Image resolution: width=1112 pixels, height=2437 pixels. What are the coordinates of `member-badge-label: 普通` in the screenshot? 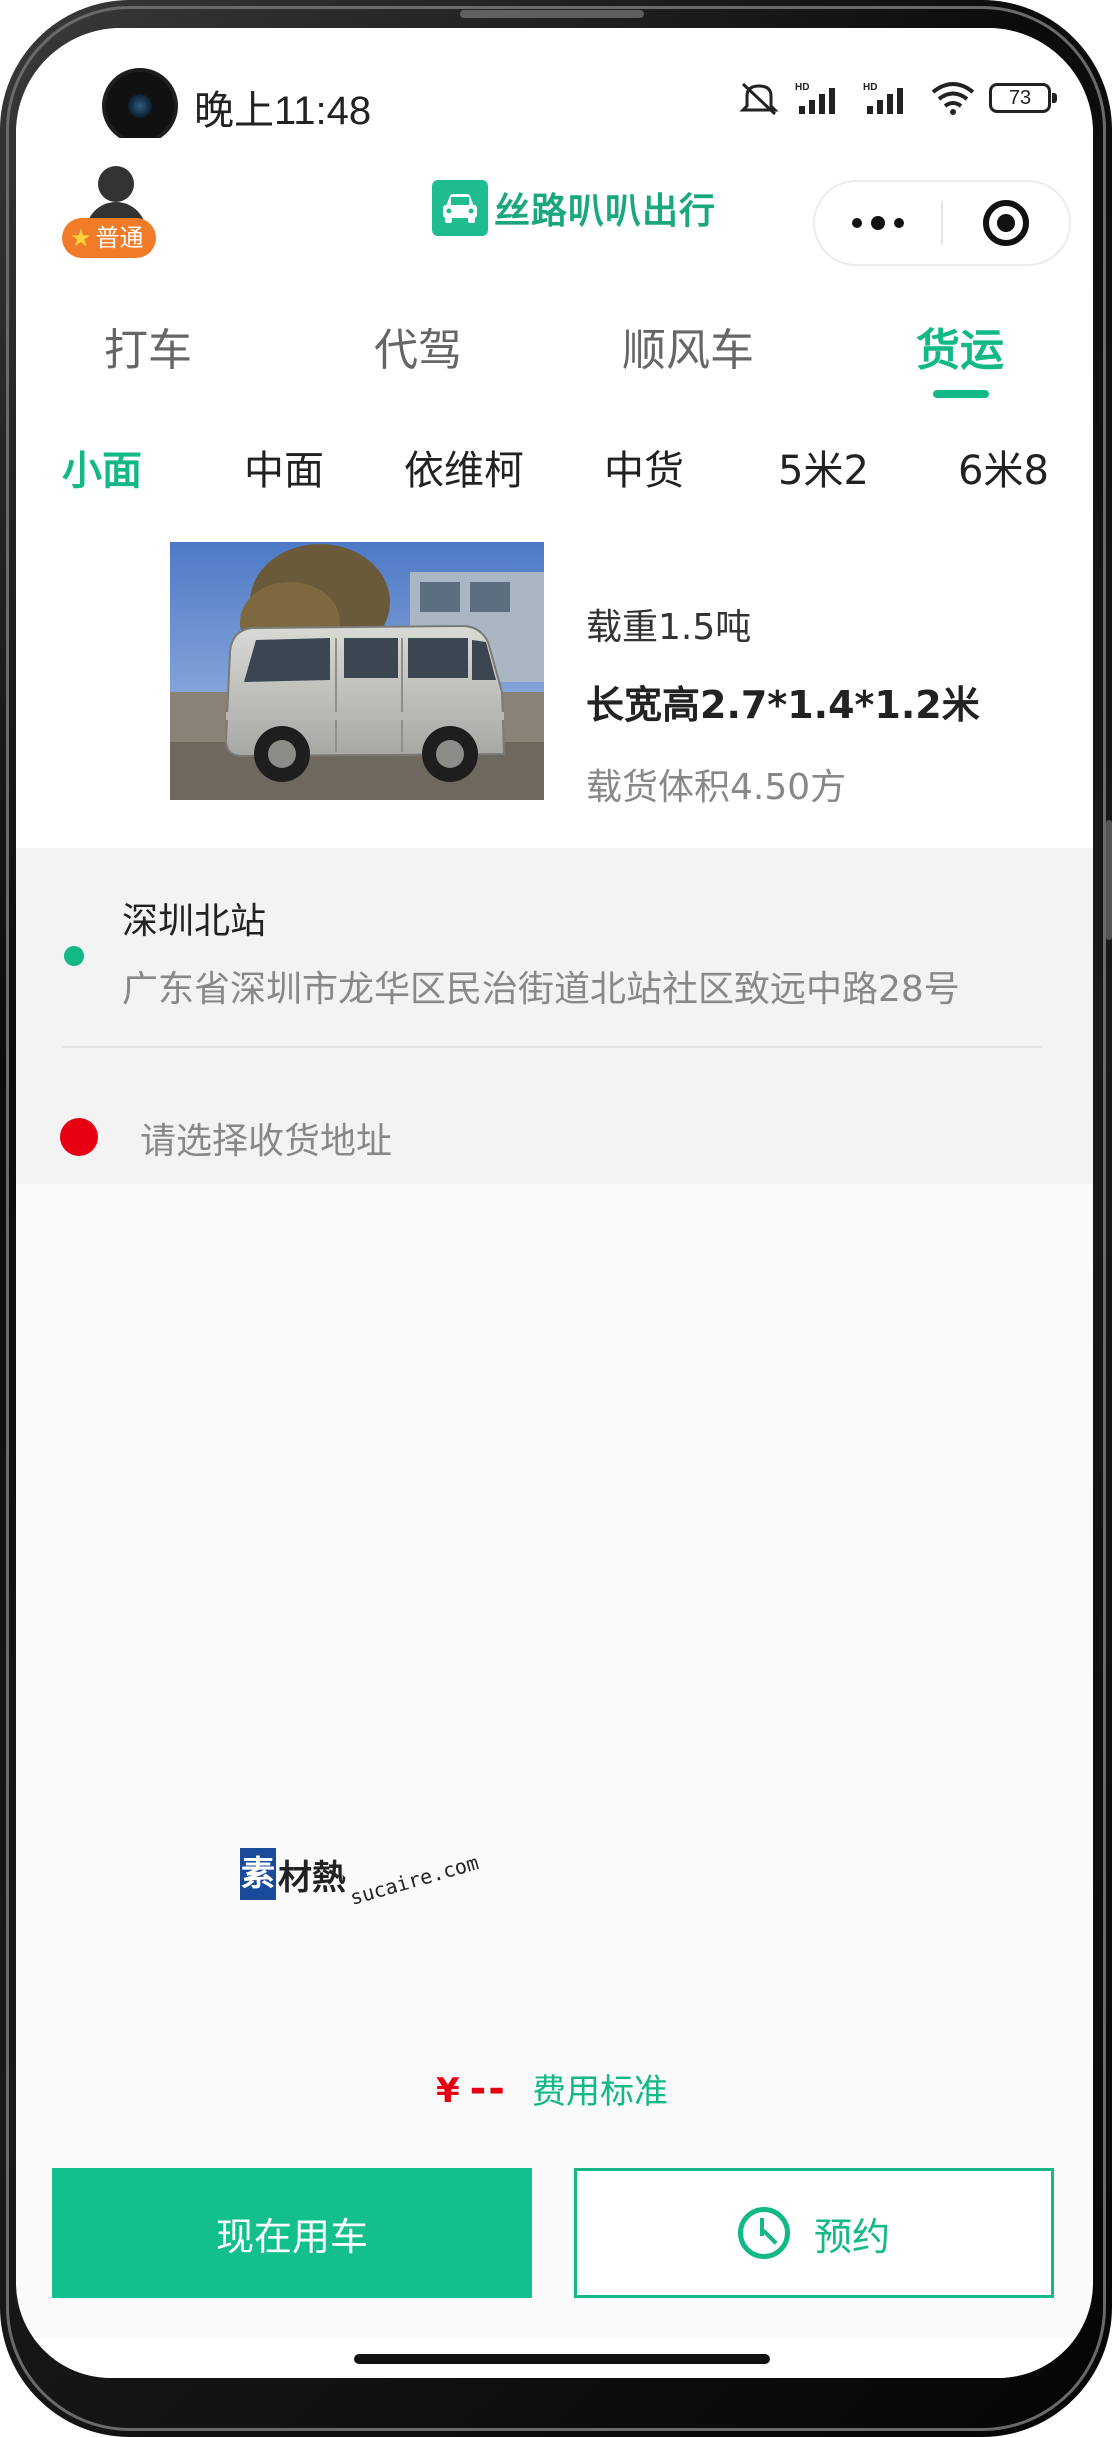 It's located at (119, 238).